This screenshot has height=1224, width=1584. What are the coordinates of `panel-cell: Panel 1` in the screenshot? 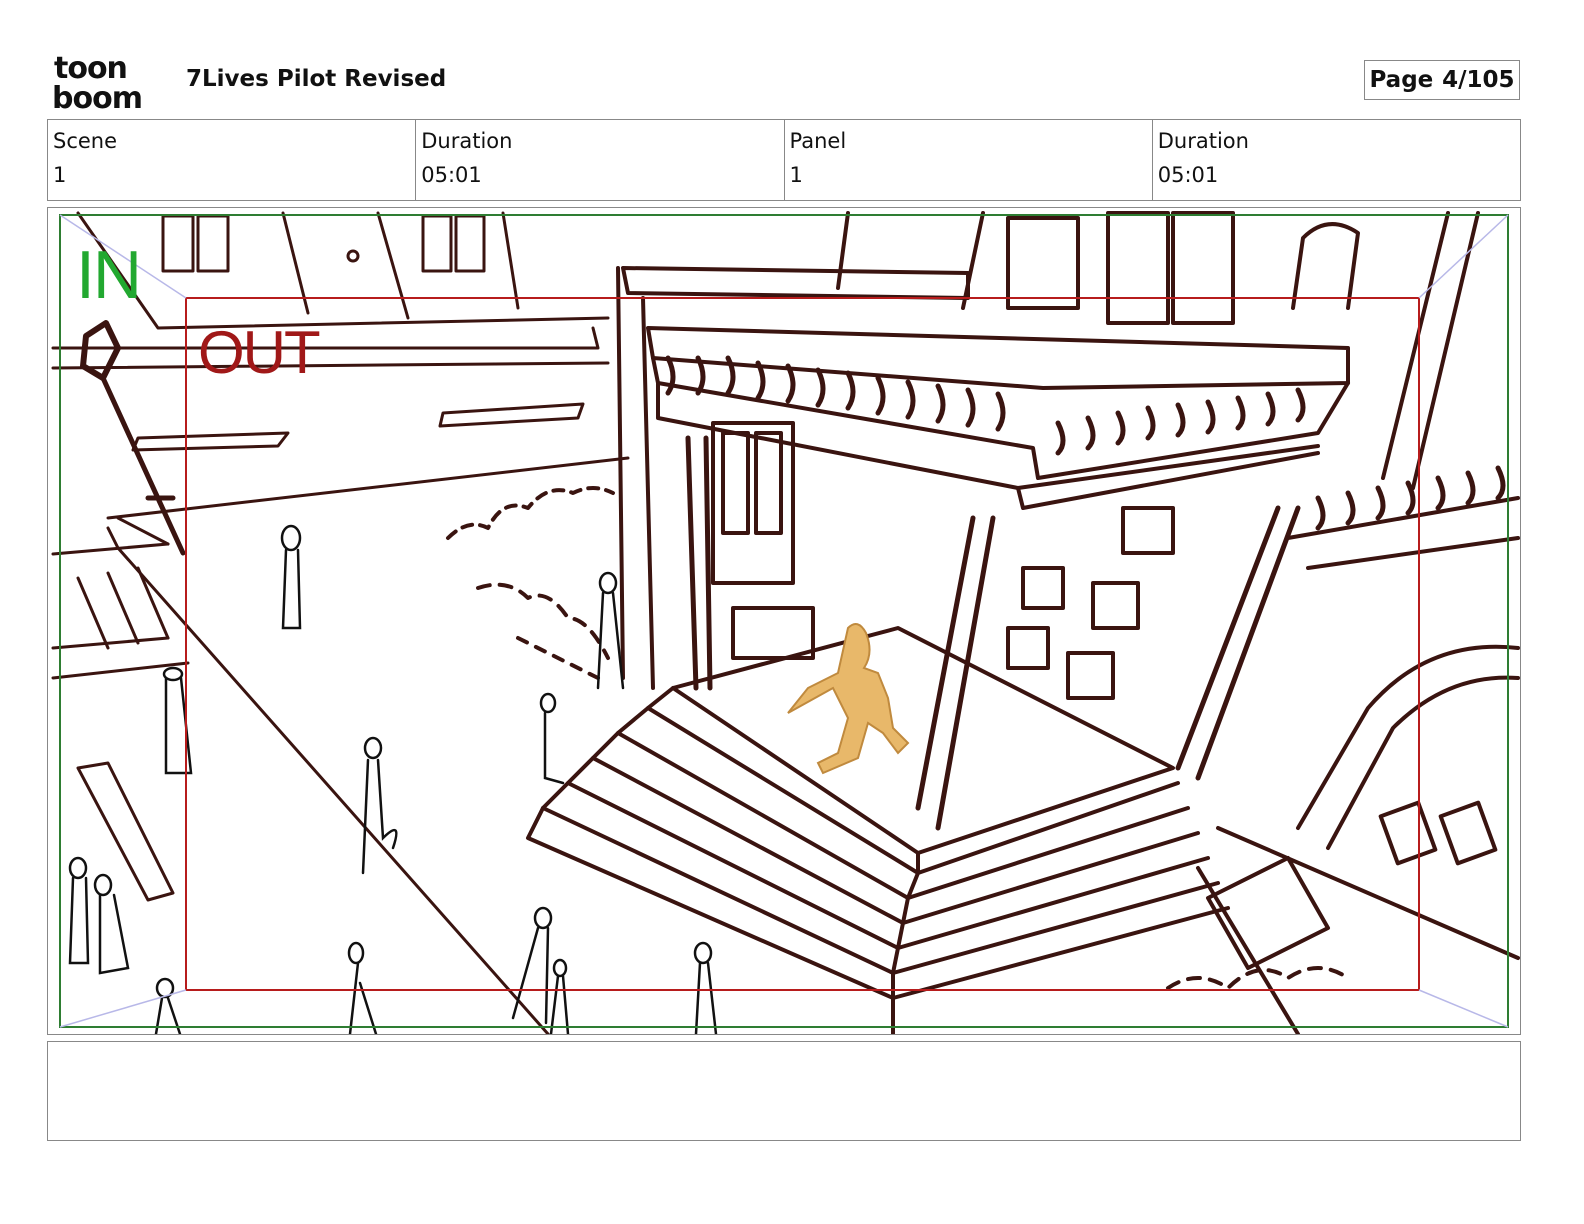 It's located at (969, 160).